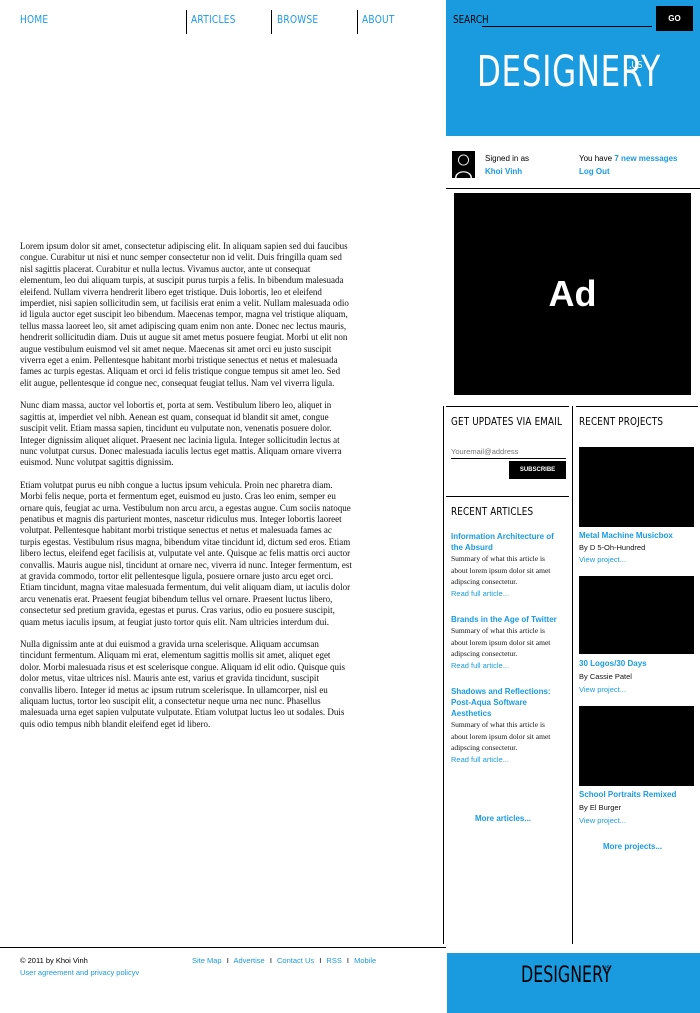 The height and width of the screenshot is (1013, 700). I want to click on avatar, so click(463, 164).